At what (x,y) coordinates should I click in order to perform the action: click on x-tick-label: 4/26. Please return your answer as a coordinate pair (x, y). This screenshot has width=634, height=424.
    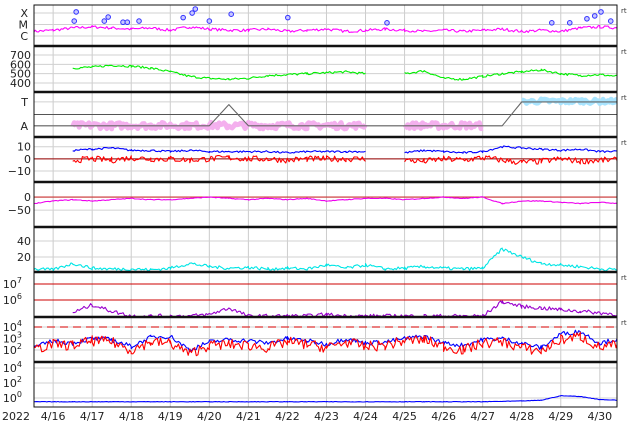
    Looking at the image, I should click on (443, 416).